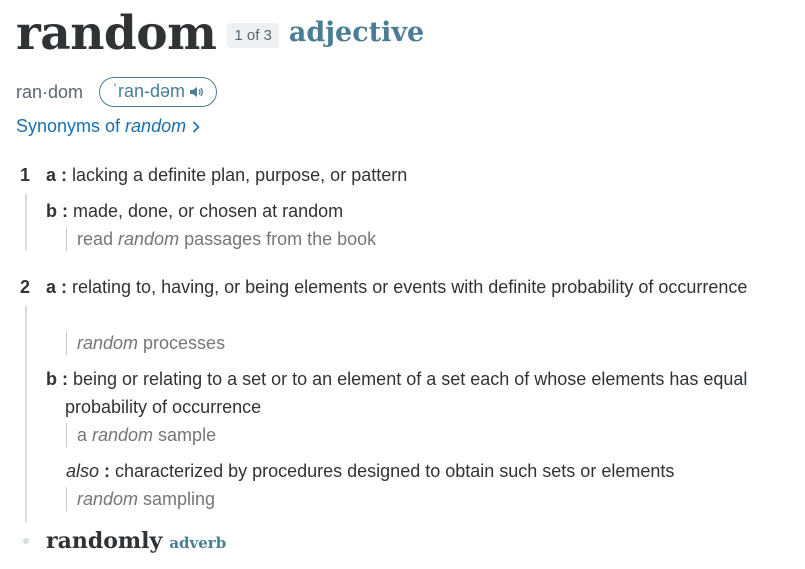 This screenshot has height=569, width=805. I want to click on pronunciation-row: ran·dom ˈran-dəm, so click(117, 92).